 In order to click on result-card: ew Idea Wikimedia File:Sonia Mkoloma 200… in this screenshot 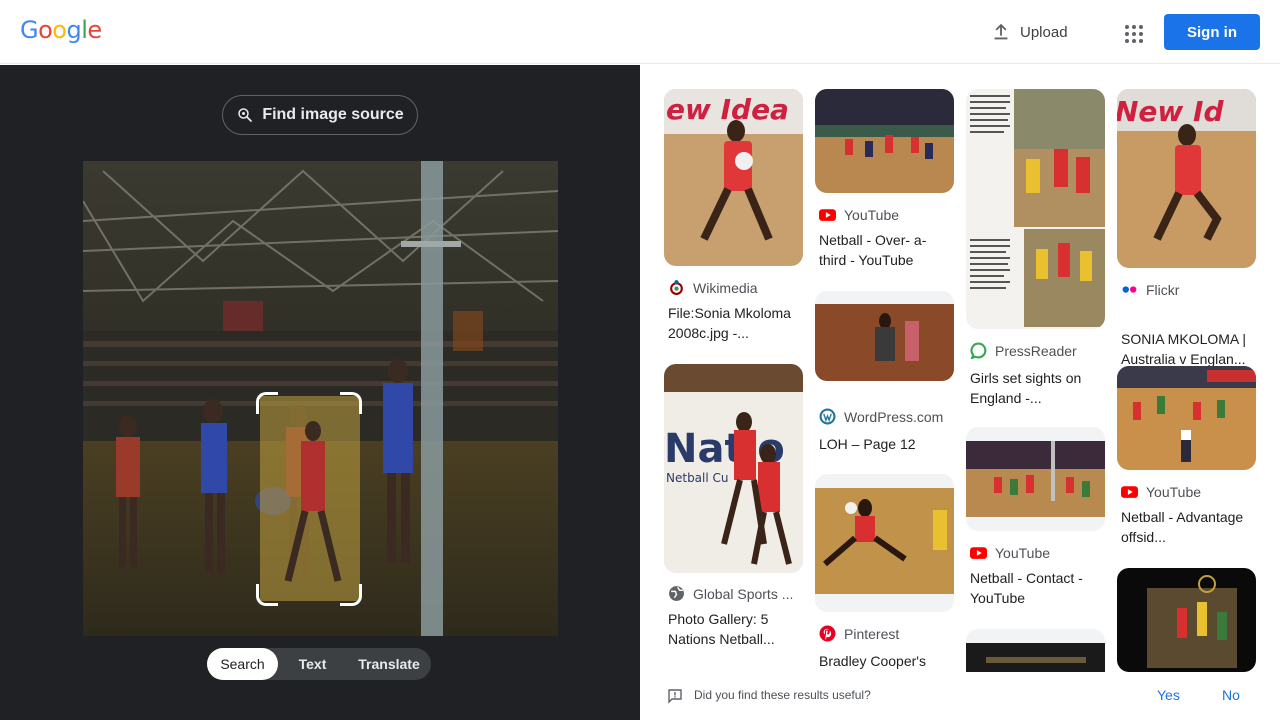, I will do `click(733, 219)`.